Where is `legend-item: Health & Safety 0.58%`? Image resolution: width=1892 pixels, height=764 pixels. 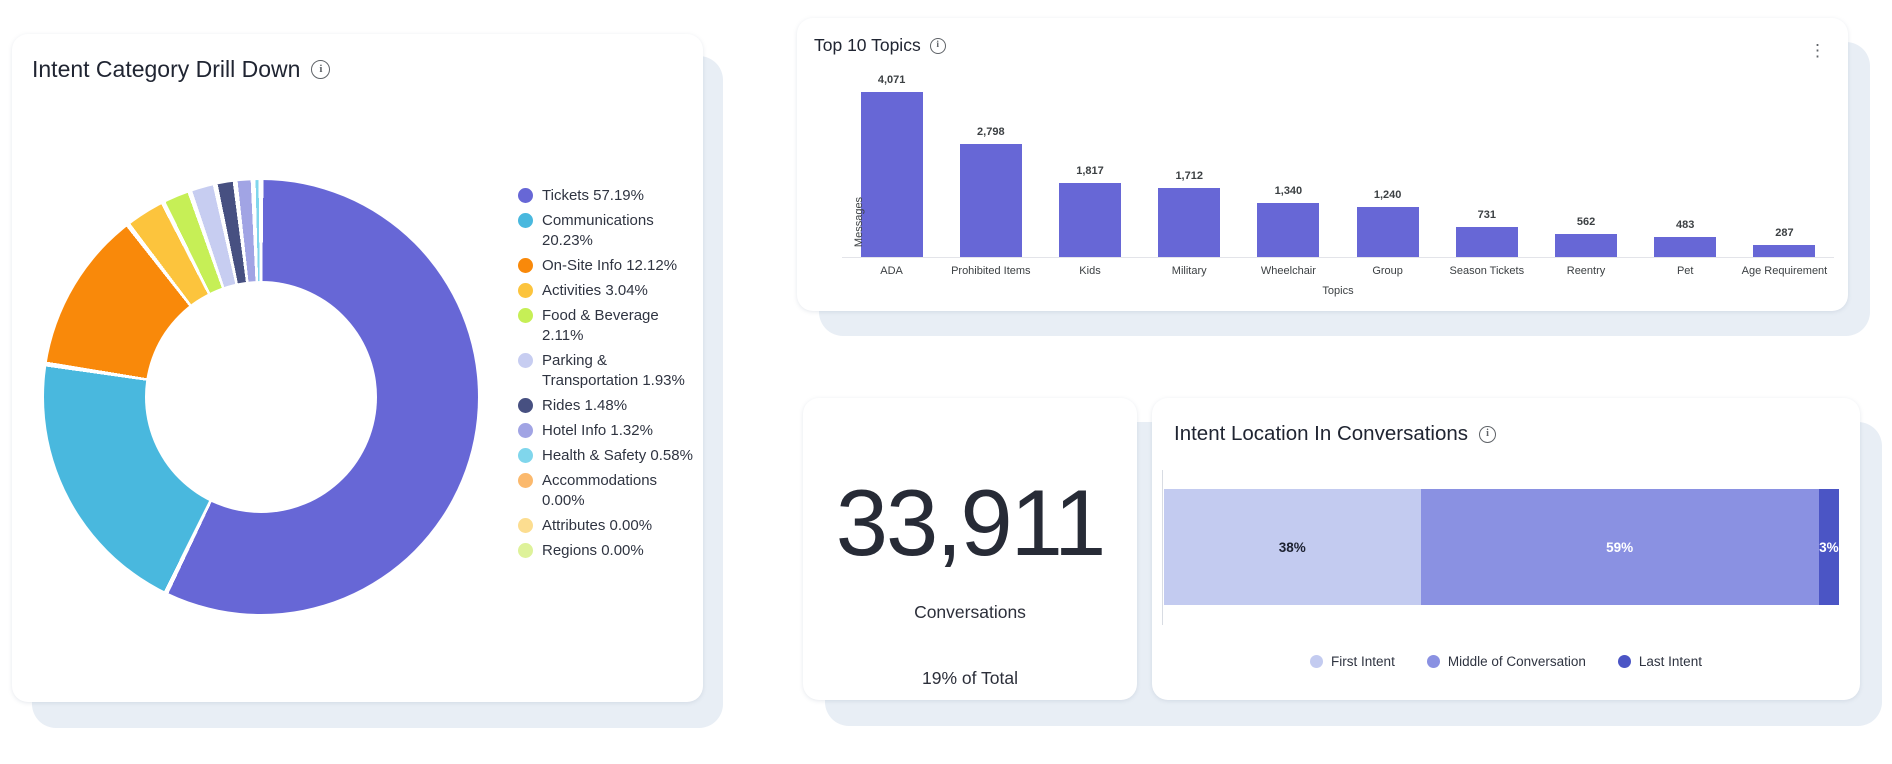
legend-item: Health & Safety 0.58% is located at coordinates (606, 456).